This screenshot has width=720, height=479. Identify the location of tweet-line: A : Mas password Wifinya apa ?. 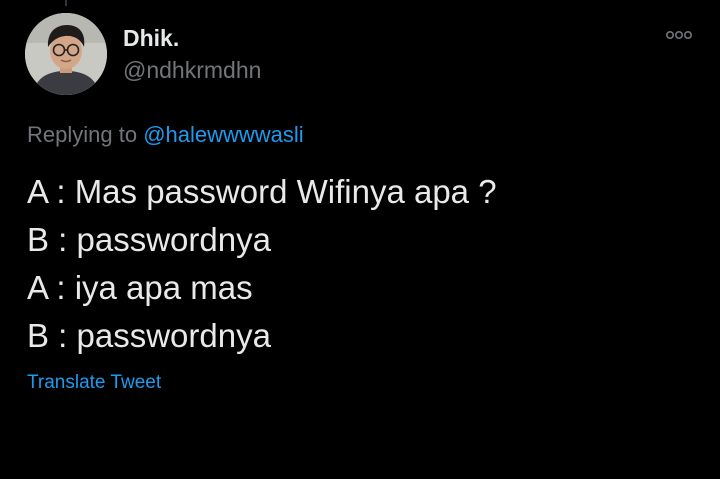
(262, 191).